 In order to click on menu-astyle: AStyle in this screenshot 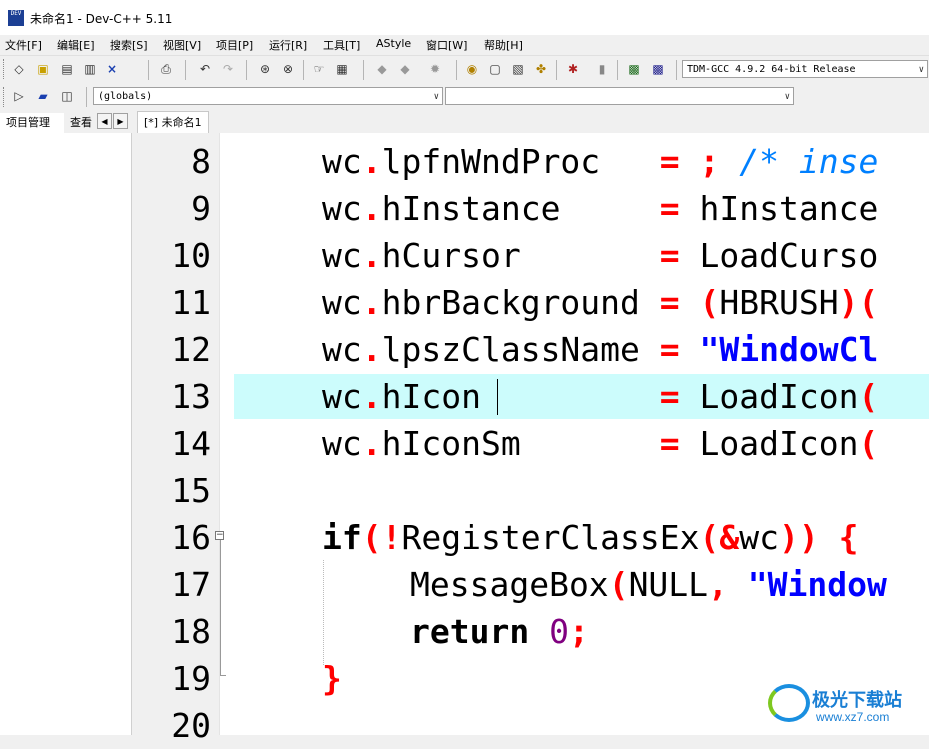, I will do `click(393, 43)`.